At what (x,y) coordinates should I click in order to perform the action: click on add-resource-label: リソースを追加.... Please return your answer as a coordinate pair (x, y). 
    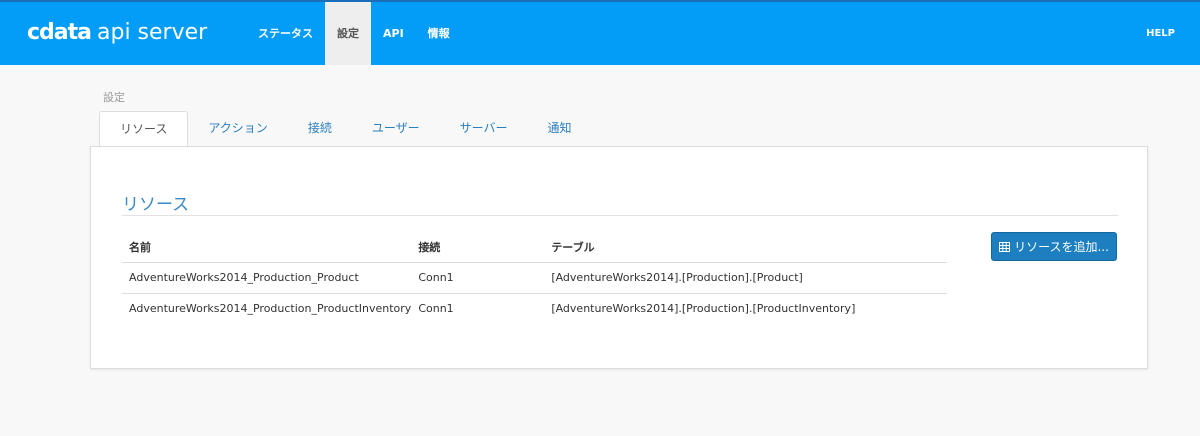
    Looking at the image, I should click on (1061, 247).